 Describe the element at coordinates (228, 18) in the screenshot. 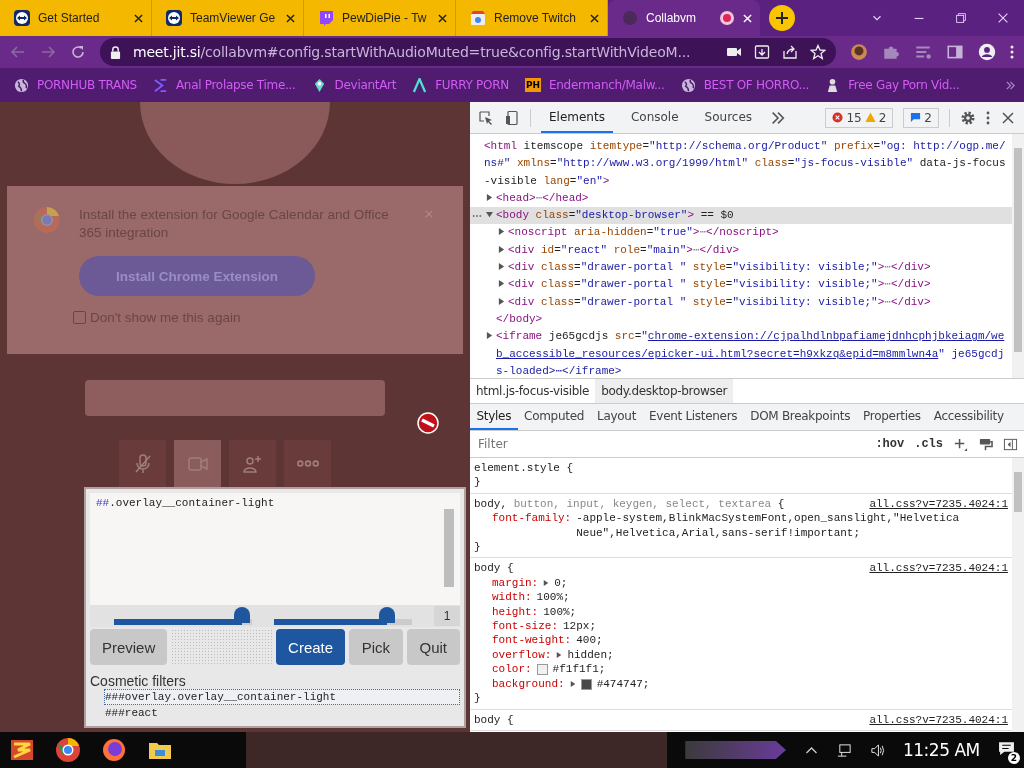

I see `browser-tab: TeamViewer Ge` at that location.